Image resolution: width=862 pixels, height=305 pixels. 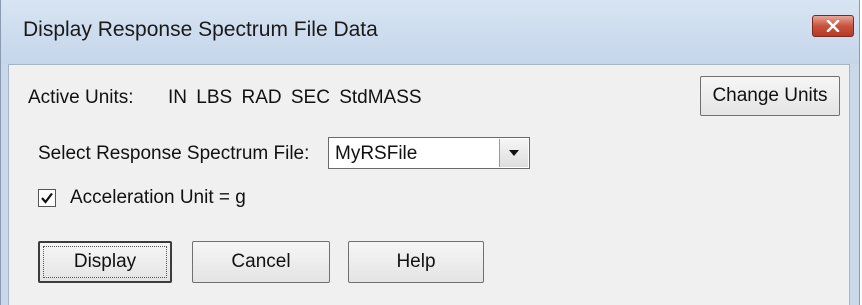 I want to click on active-units-label: Active Units:, so click(x=81, y=97).